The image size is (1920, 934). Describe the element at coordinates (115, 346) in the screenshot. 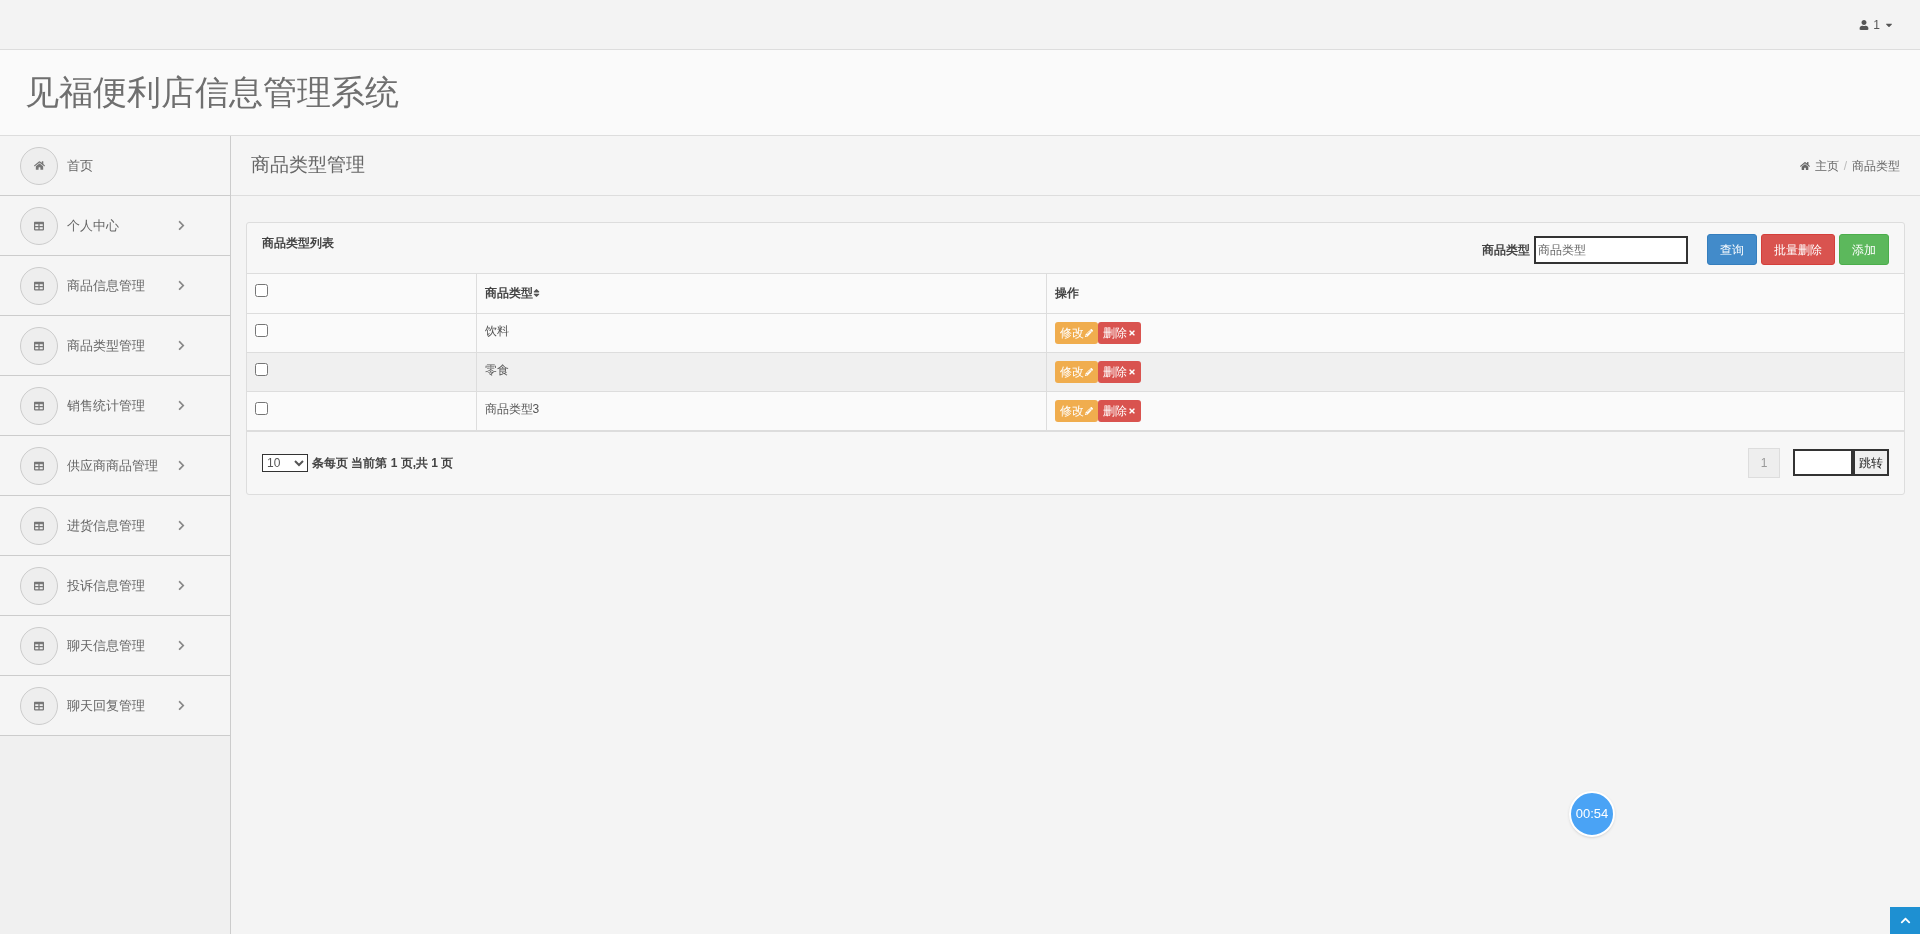

I see `sidebar-item: 商品类型管理` at that location.